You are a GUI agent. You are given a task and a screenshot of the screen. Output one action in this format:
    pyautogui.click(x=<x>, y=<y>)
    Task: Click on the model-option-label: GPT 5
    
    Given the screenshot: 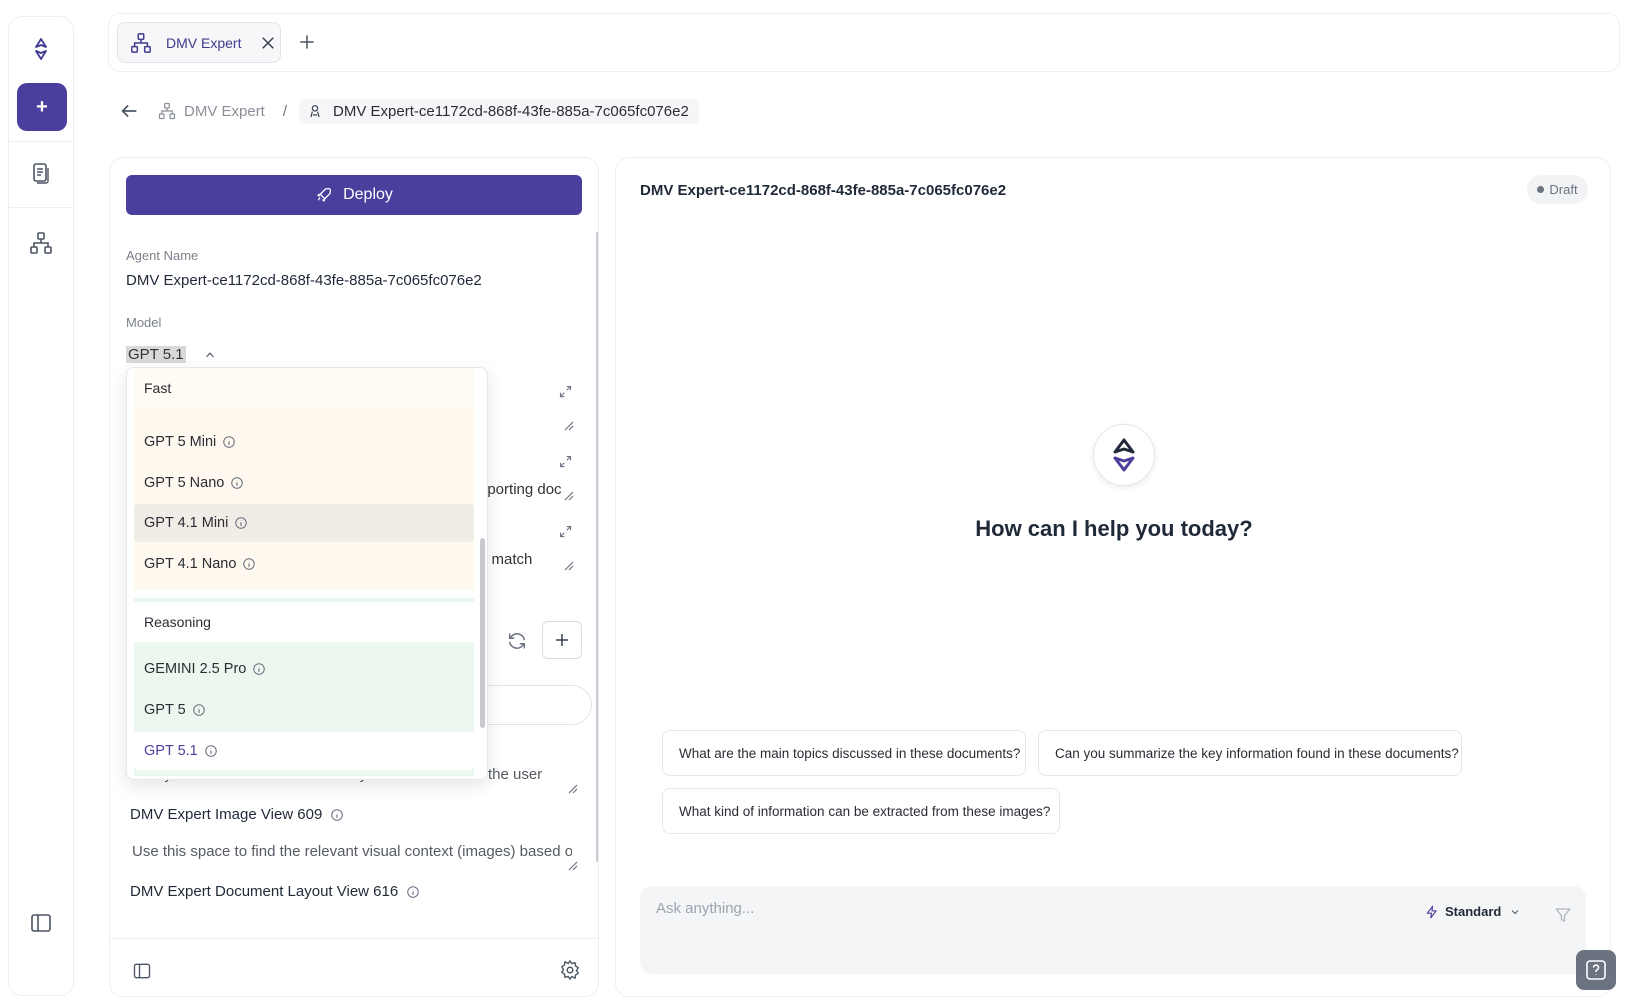 What is the action you would take?
    pyautogui.click(x=165, y=710)
    